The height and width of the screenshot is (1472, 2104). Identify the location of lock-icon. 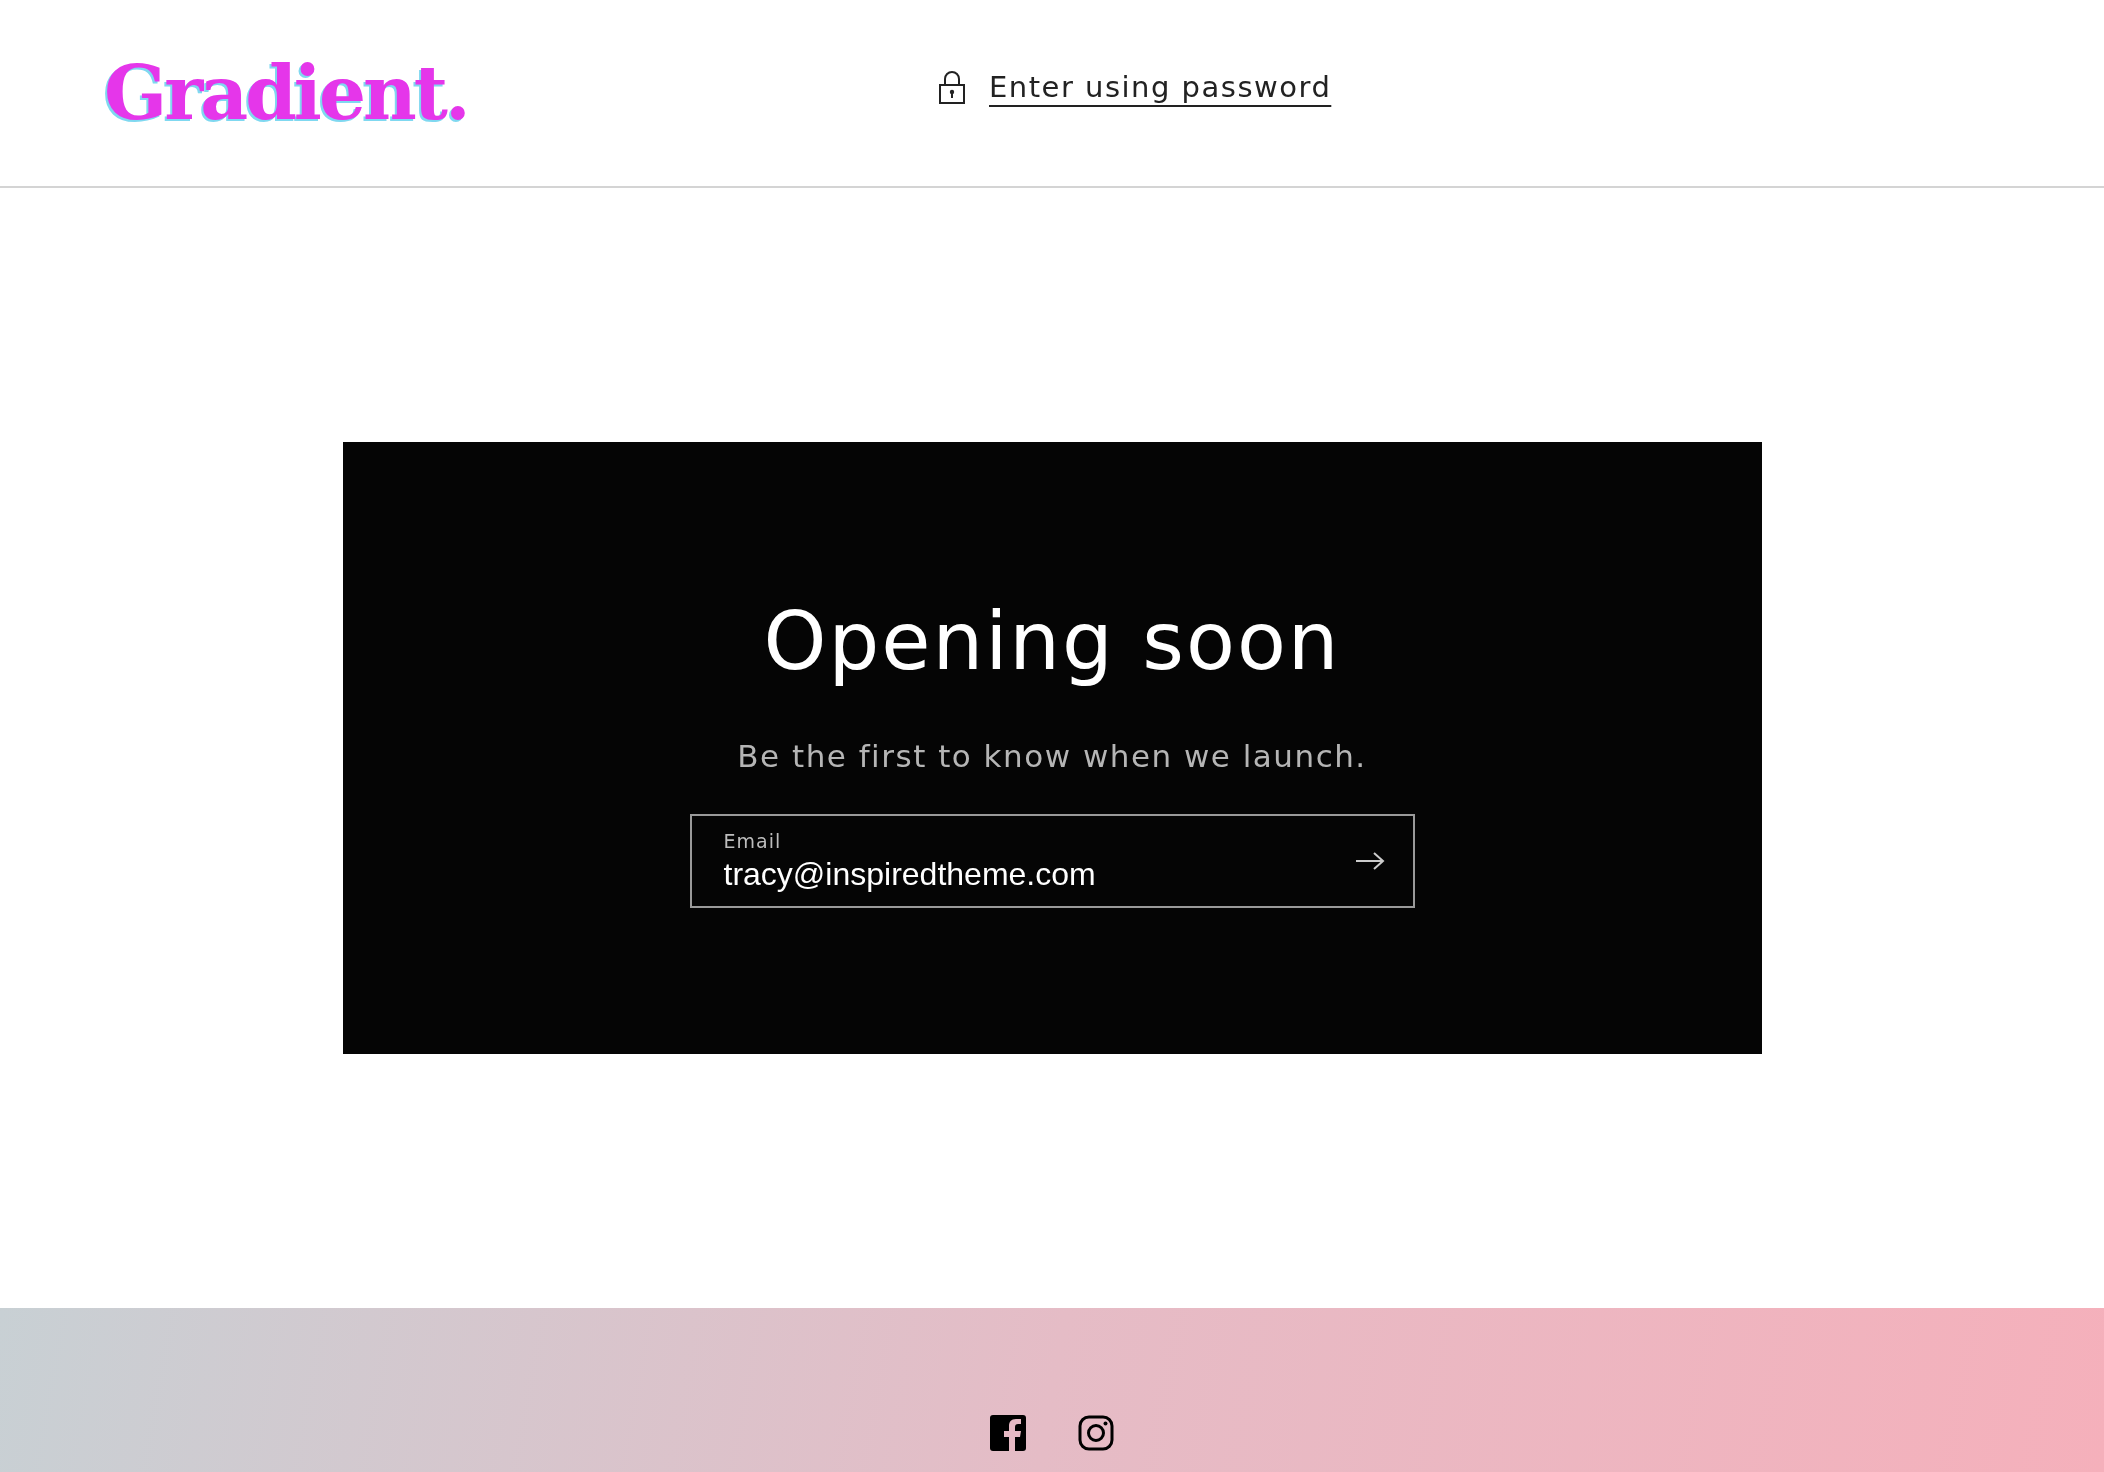
(952, 87).